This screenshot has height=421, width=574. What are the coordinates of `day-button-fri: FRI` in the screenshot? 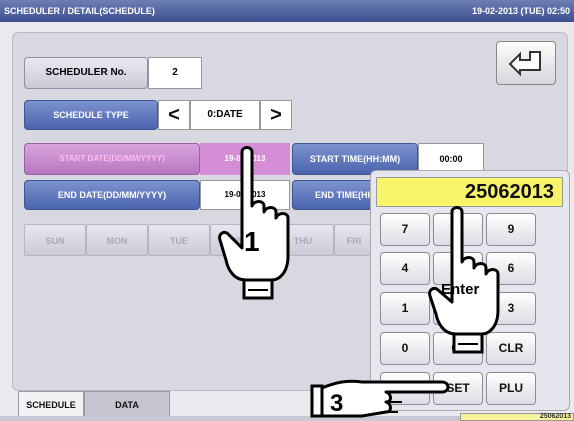 It's located at (354, 240).